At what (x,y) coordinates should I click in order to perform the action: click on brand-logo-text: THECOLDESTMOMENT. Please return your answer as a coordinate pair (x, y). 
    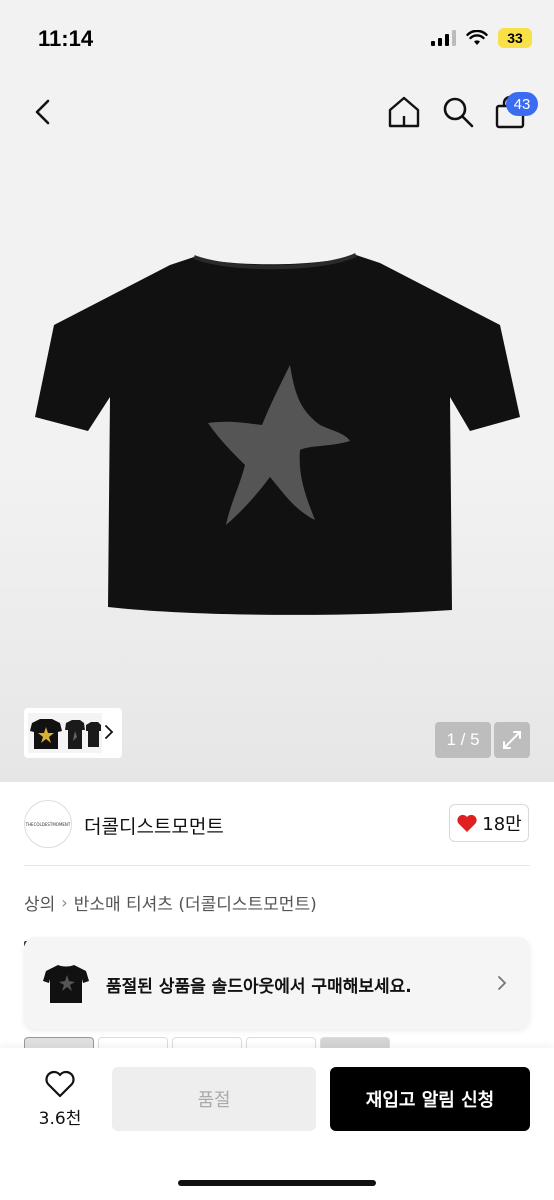
    Looking at the image, I should click on (48, 824).